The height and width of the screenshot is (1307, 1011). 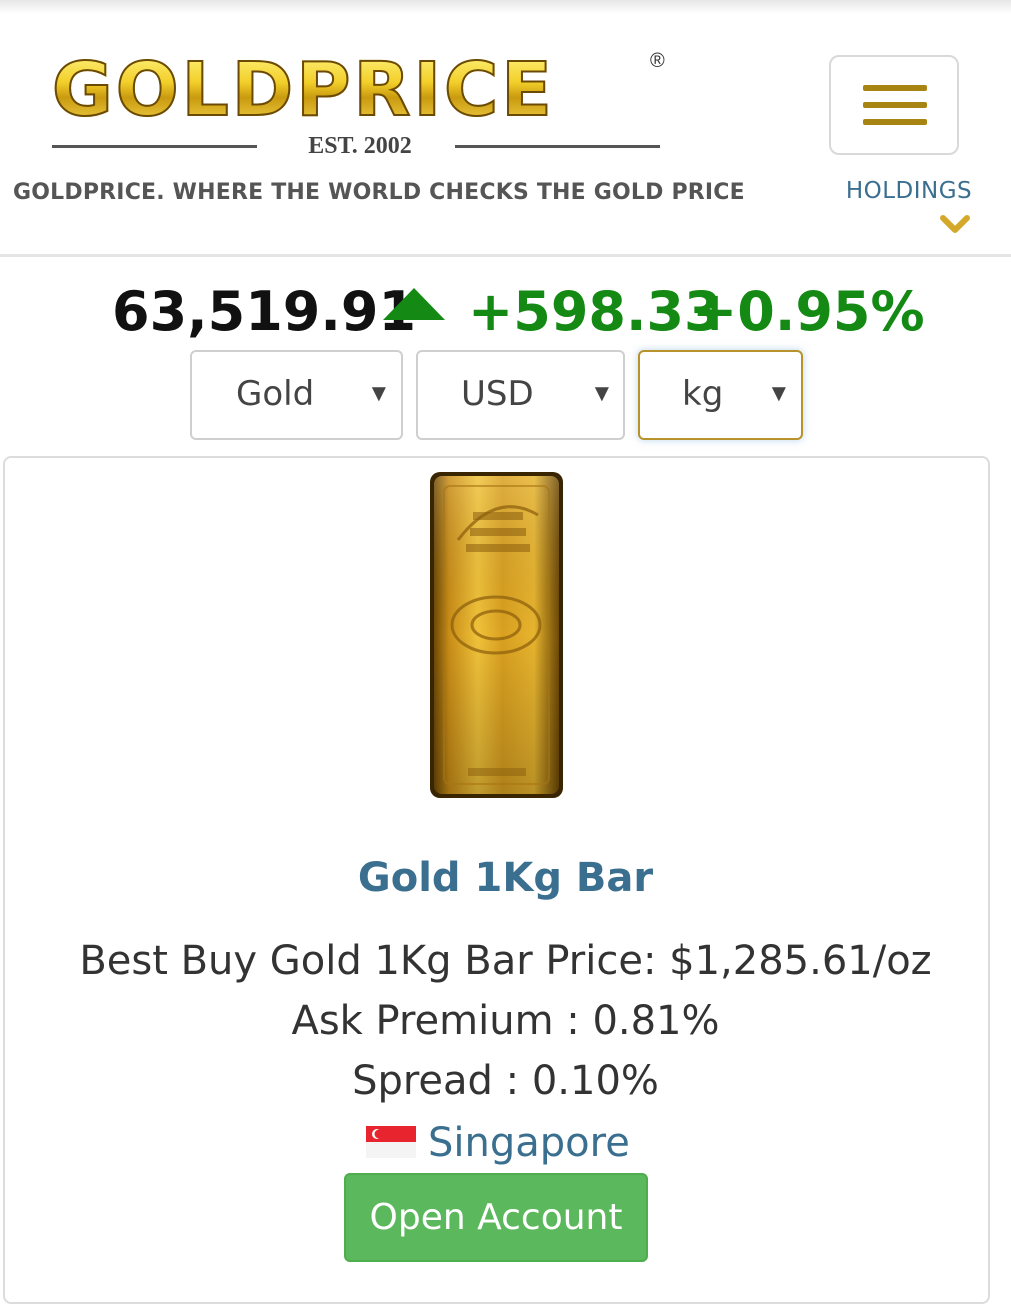 What do you see at coordinates (505, 255) in the screenshot?
I see `header-divider` at bounding box center [505, 255].